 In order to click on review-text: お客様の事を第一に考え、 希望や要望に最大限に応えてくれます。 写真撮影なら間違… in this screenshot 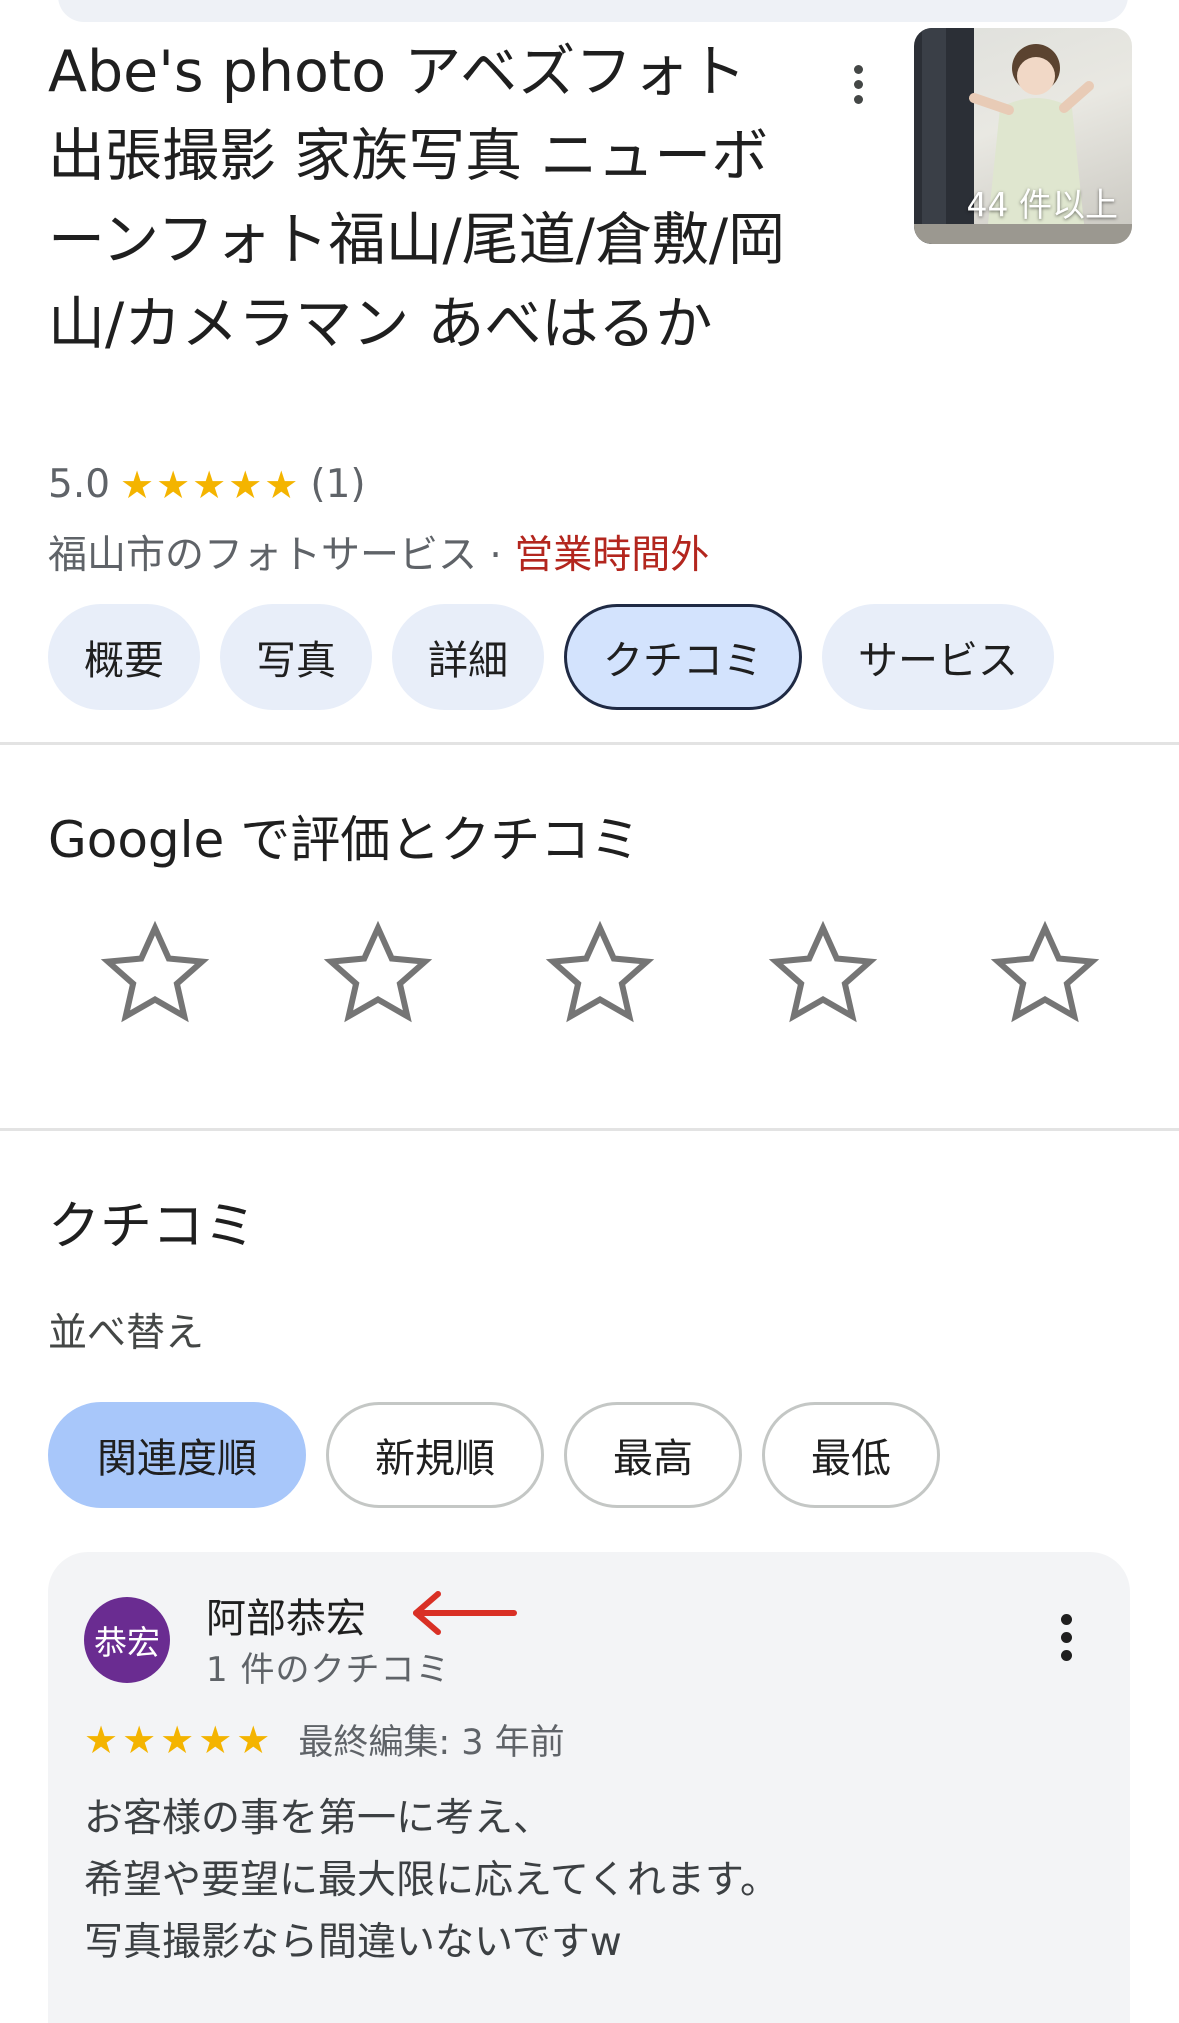, I will do `click(431, 1881)`.